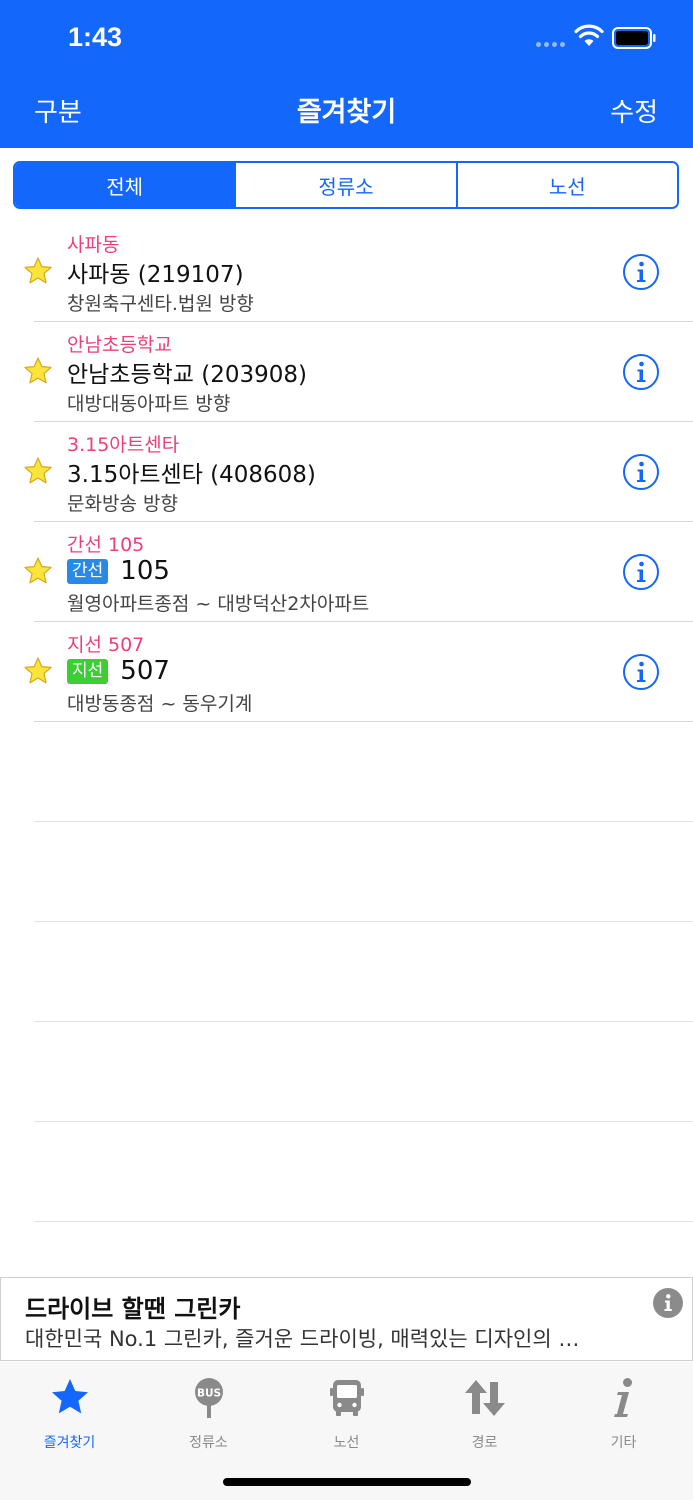 This screenshot has height=1500, width=693. I want to click on route-arrows-icon, so click(484, 1398).